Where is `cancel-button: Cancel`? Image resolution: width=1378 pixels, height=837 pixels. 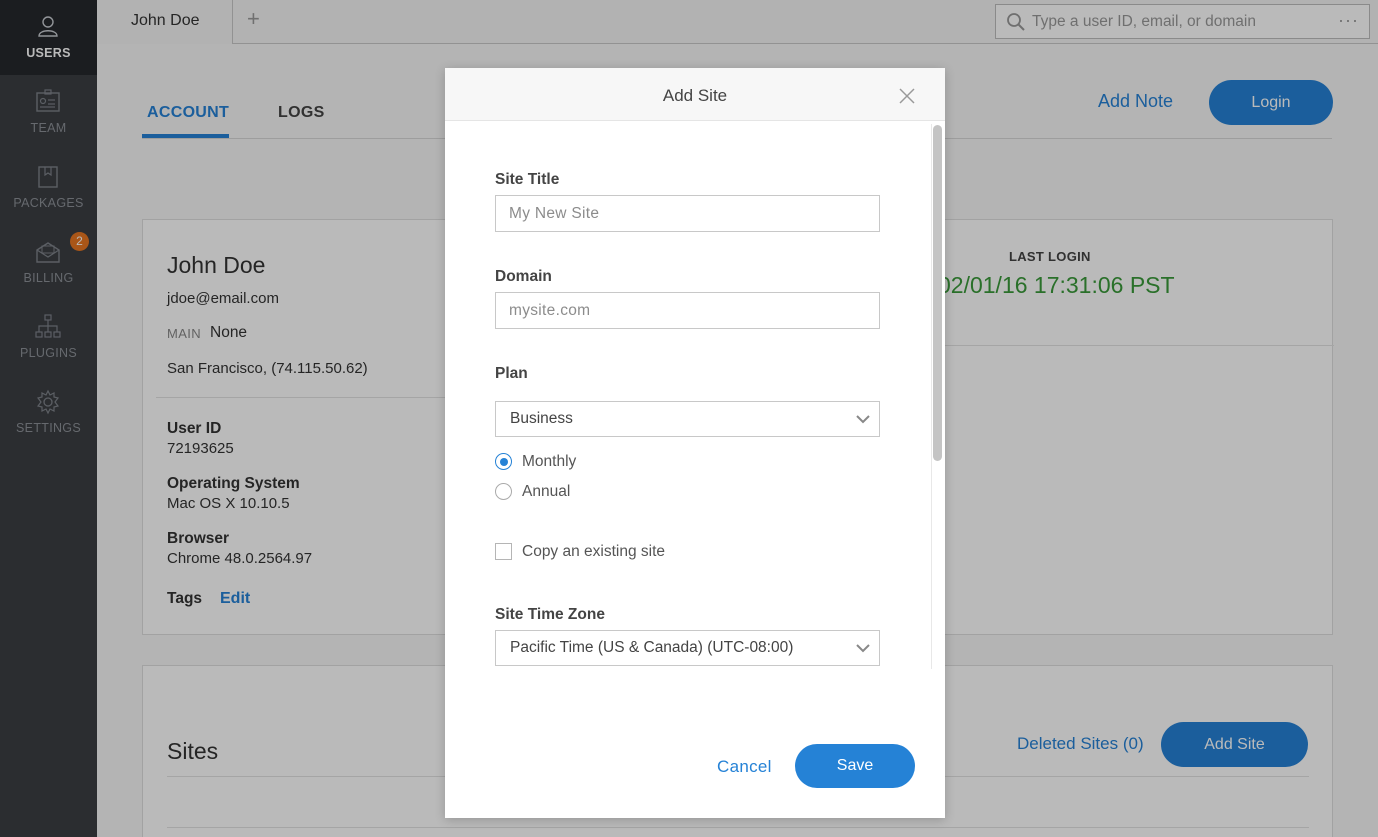 cancel-button: Cancel is located at coordinates (744, 767).